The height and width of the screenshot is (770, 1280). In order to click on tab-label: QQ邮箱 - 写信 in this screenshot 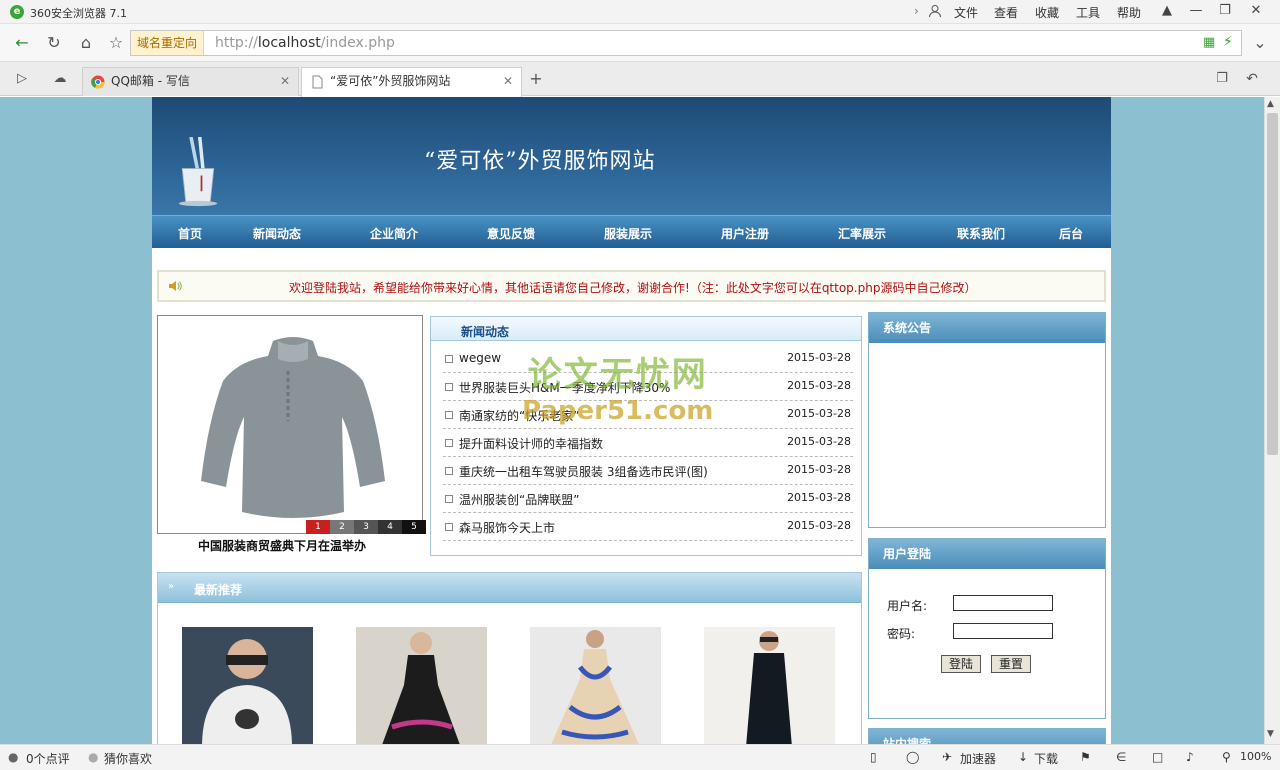, I will do `click(150, 81)`.